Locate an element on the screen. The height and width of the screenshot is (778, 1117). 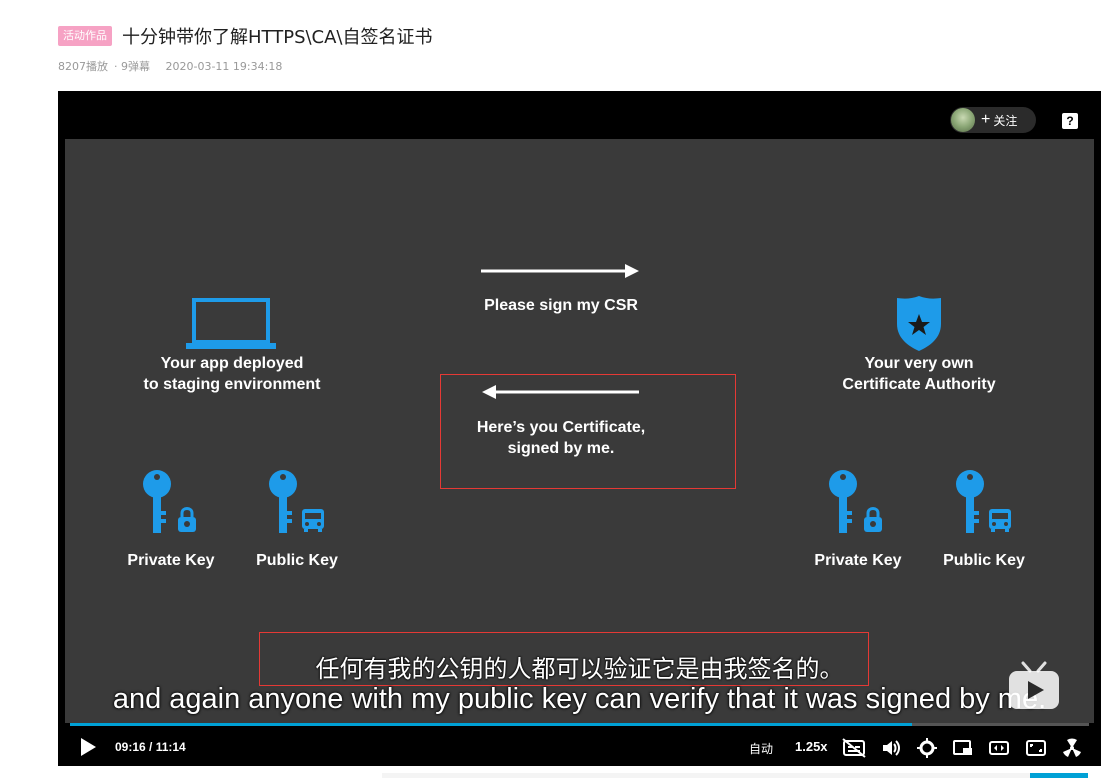
settings-gear-icon is located at coordinates (927, 748).